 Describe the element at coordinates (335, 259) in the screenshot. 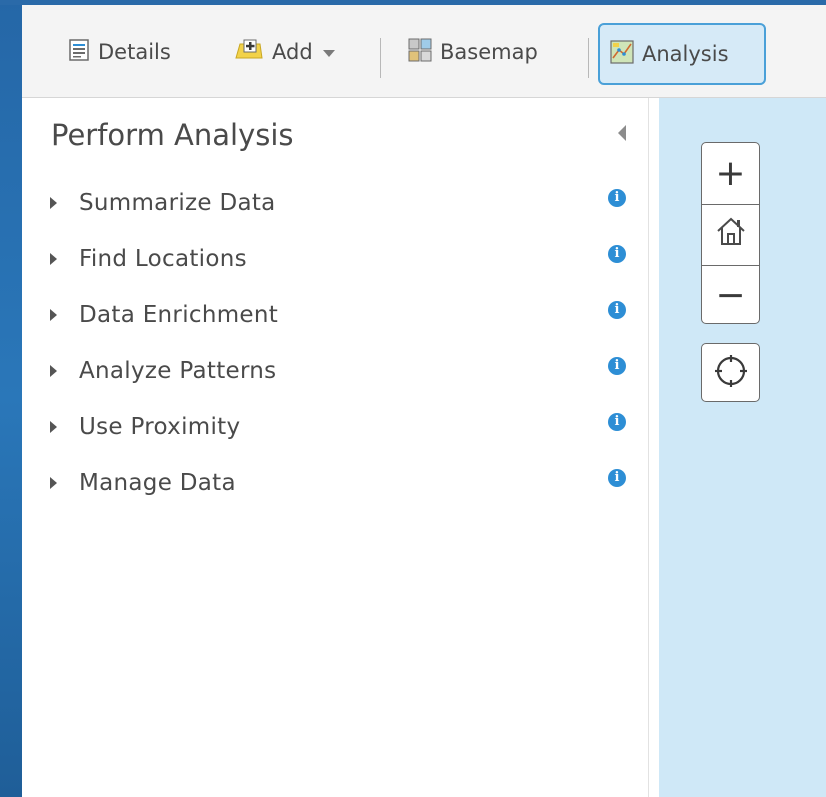

I see `analysis-category-find-locations: Find Locations` at that location.